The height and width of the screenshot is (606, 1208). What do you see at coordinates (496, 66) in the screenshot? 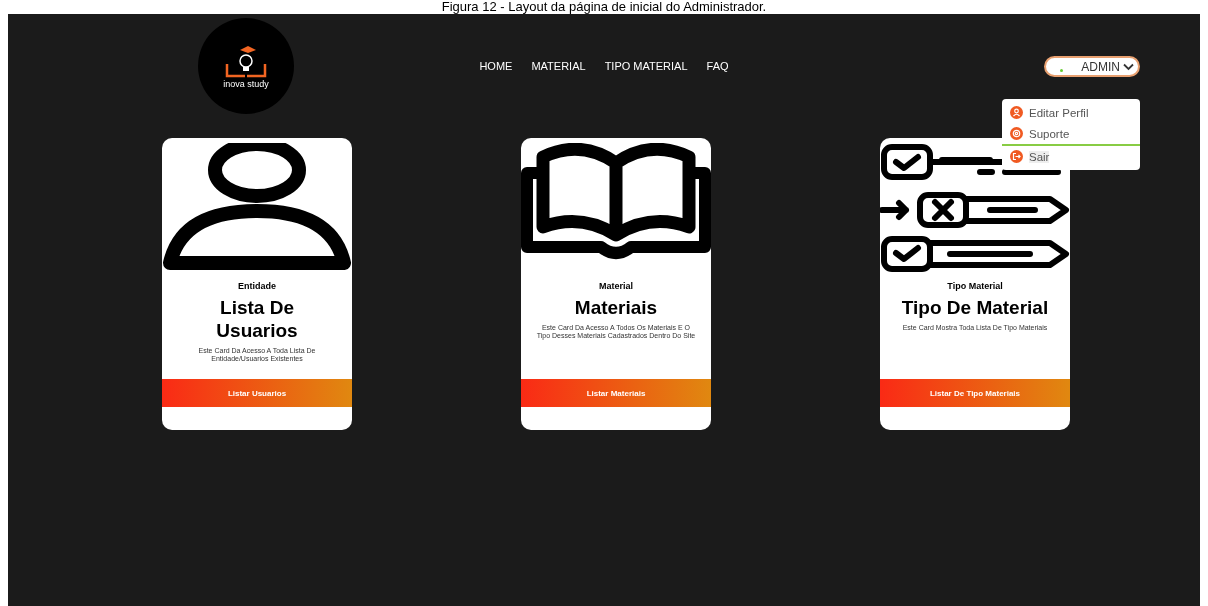
I see `nav-link: HOME` at bounding box center [496, 66].